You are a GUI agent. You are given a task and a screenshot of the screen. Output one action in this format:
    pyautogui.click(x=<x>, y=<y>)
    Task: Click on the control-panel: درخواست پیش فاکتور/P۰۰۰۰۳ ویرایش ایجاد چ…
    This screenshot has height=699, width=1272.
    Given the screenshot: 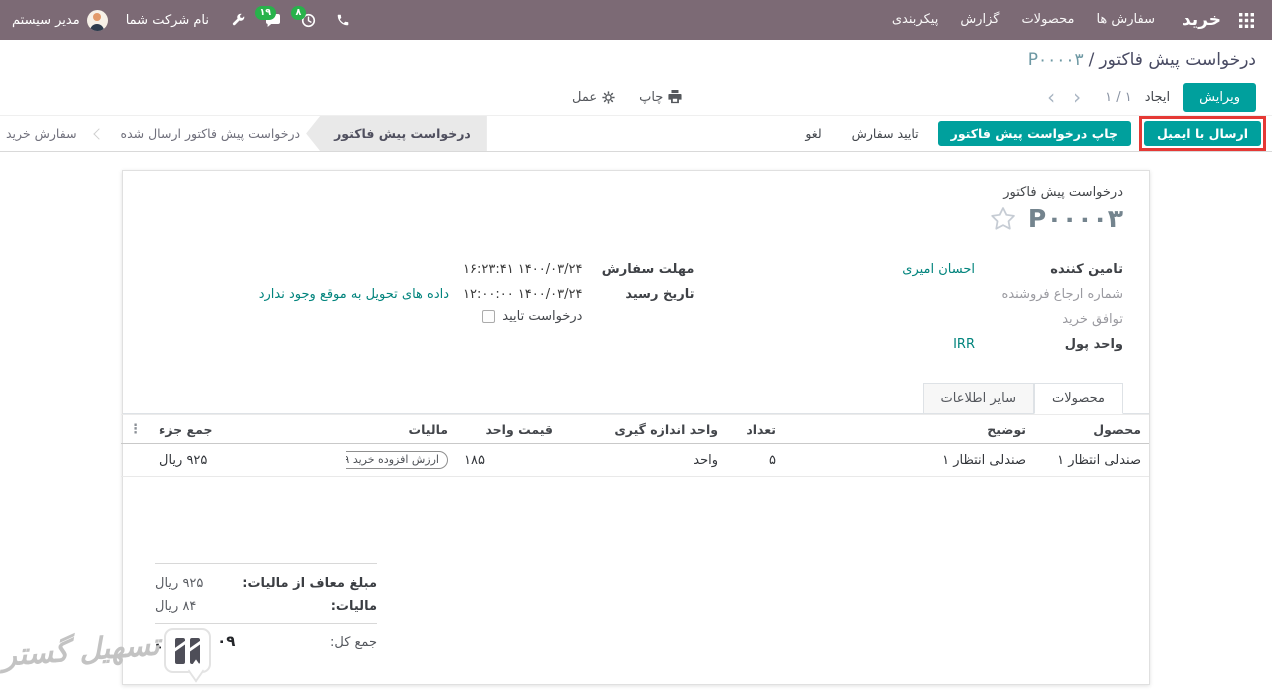 What is the action you would take?
    pyautogui.click(x=636, y=77)
    